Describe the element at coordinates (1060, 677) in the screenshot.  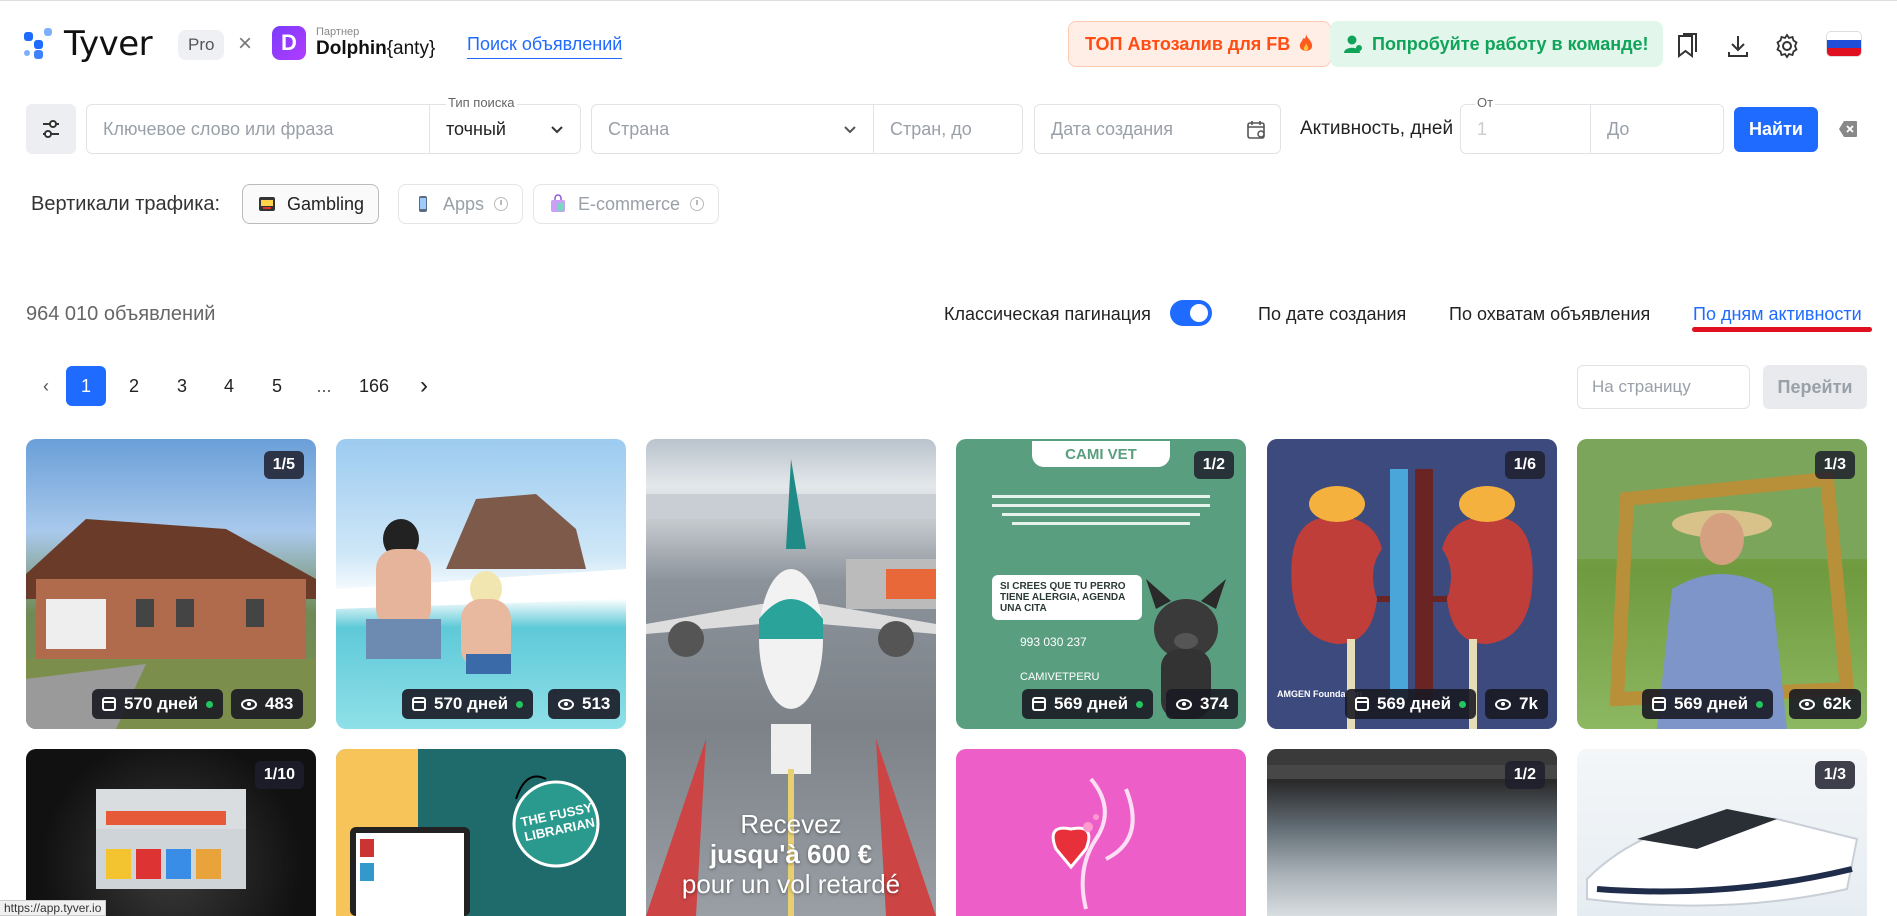
I see `ad-handle: CAMIVETPERU` at that location.